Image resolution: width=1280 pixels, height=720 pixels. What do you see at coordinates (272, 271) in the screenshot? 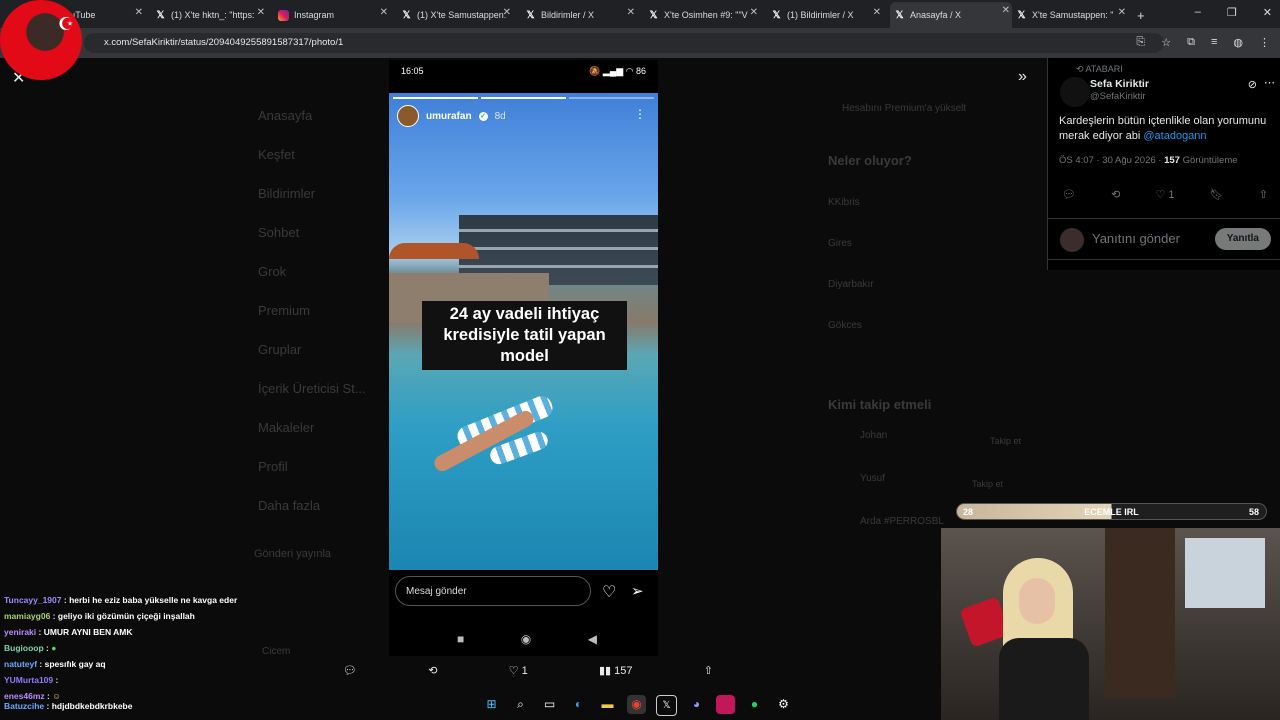
I see `nav-item: Grok` at bounding box center [272, 271].